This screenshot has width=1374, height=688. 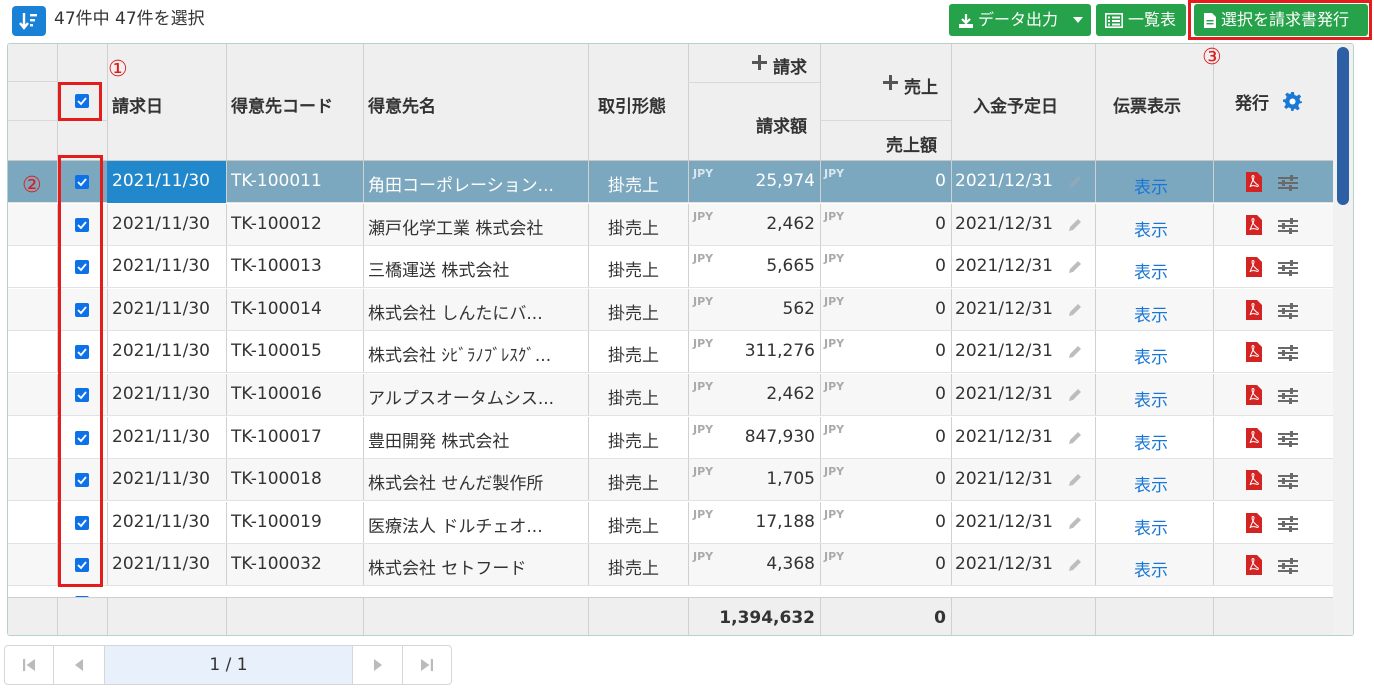 What do you see at coordinates (82, 101) in the screenshot?
I see `select-all-checkbox` at bounding box center [82, 101].